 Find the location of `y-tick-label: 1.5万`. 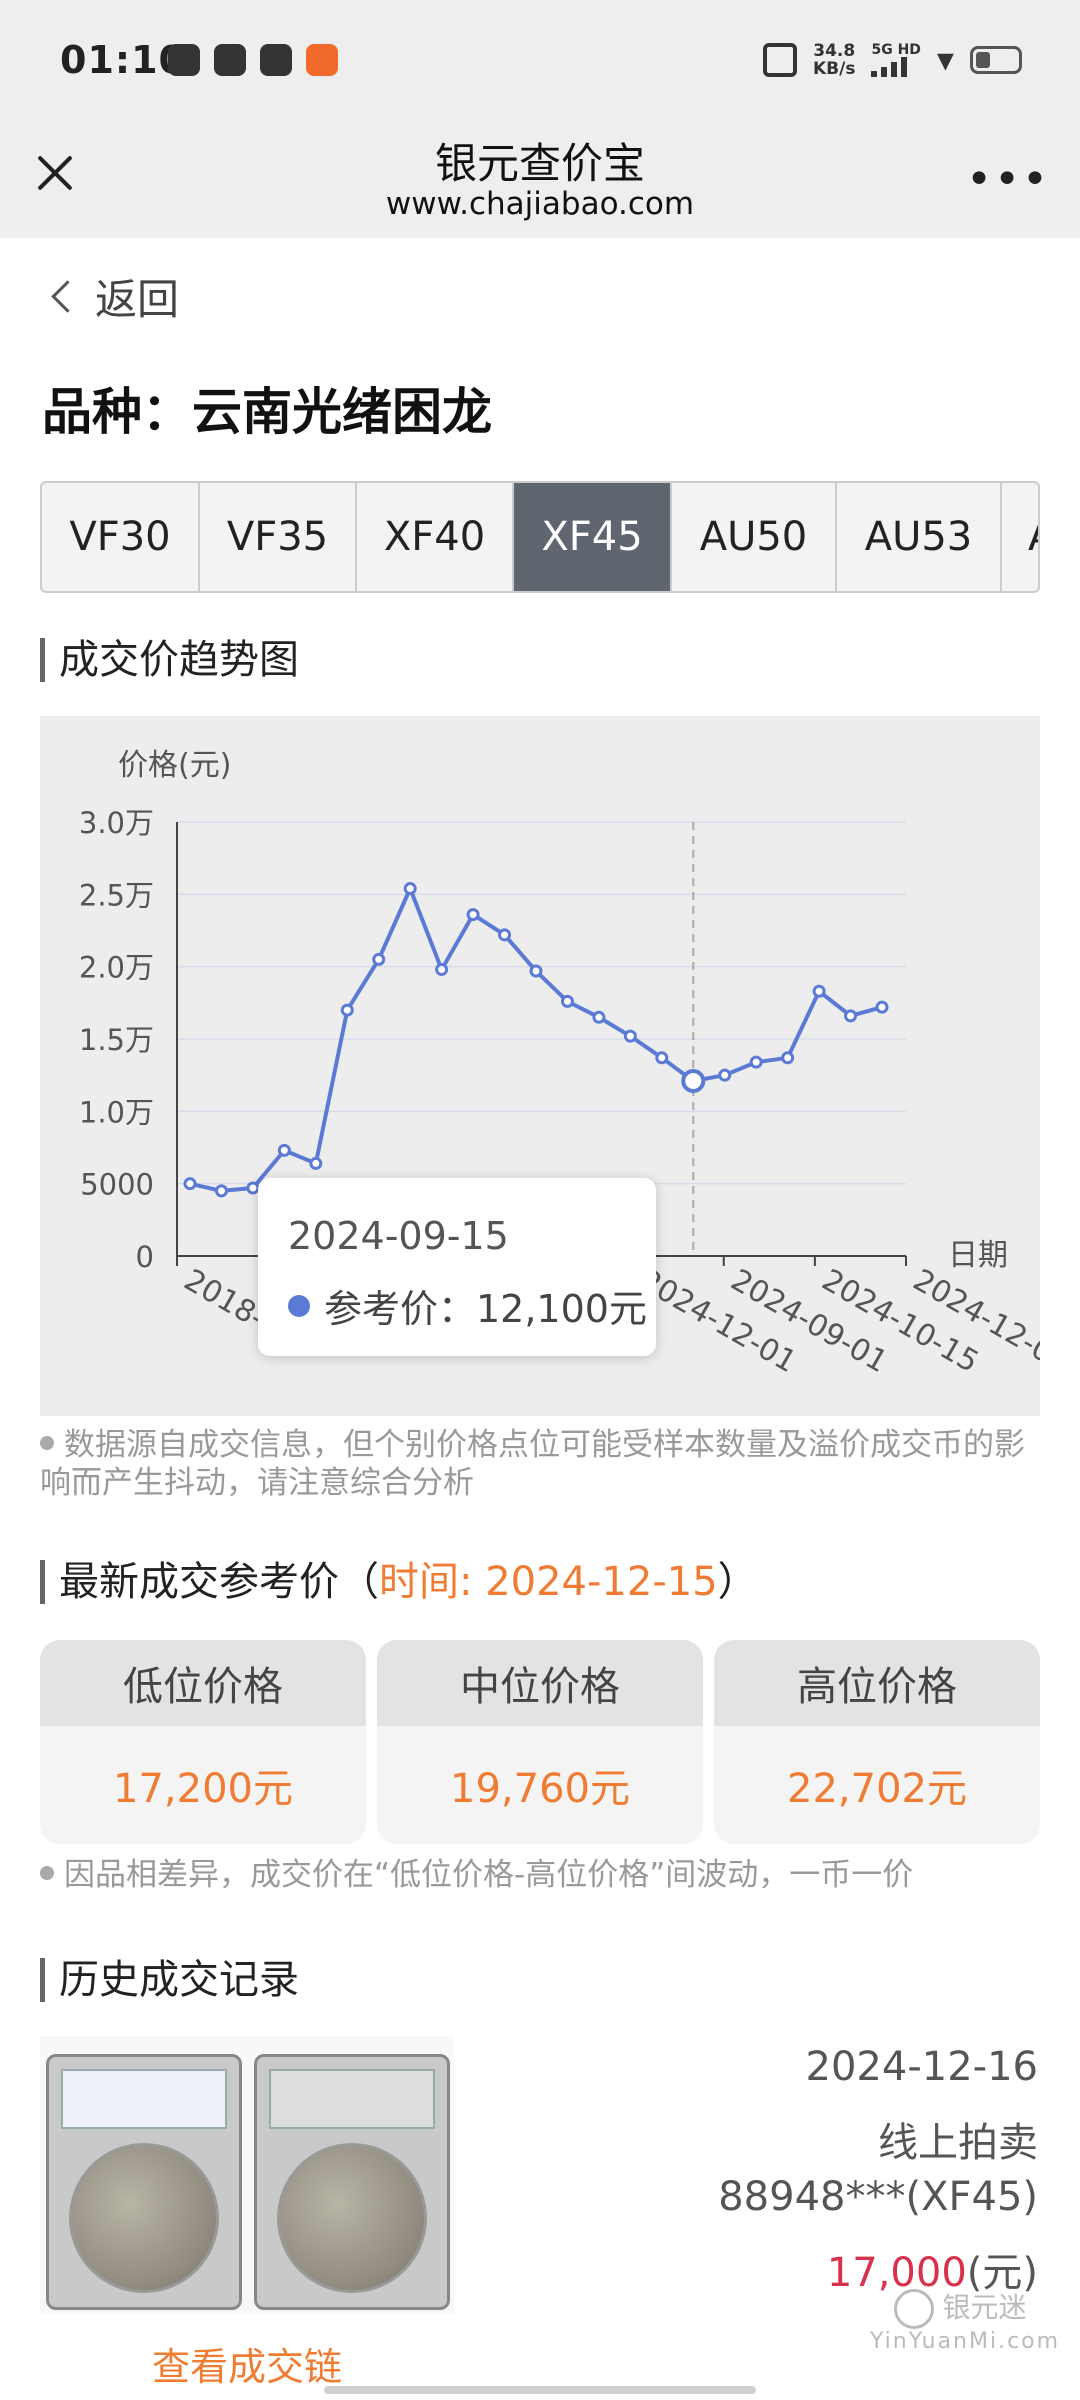

y-tick-label: 1.5万 is located at coordinates (116, 1040).